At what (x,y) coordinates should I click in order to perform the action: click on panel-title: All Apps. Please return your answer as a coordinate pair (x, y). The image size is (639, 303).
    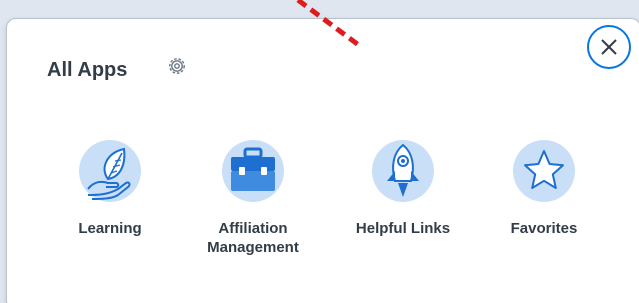
    Looking at the image, I should click on (87, 70).